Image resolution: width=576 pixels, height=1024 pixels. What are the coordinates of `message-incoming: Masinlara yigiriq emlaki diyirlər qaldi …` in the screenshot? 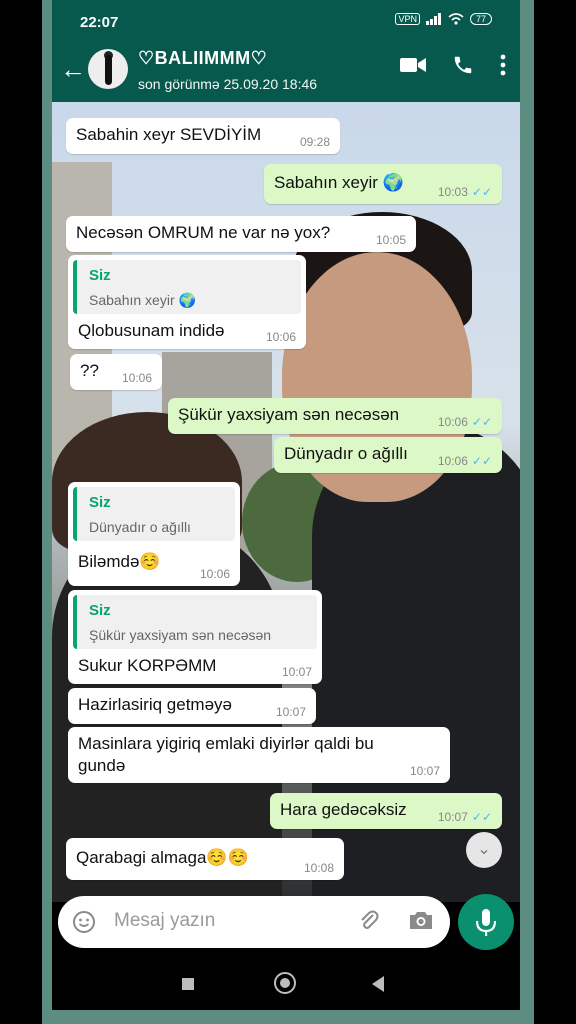 It's located at (259, 755).